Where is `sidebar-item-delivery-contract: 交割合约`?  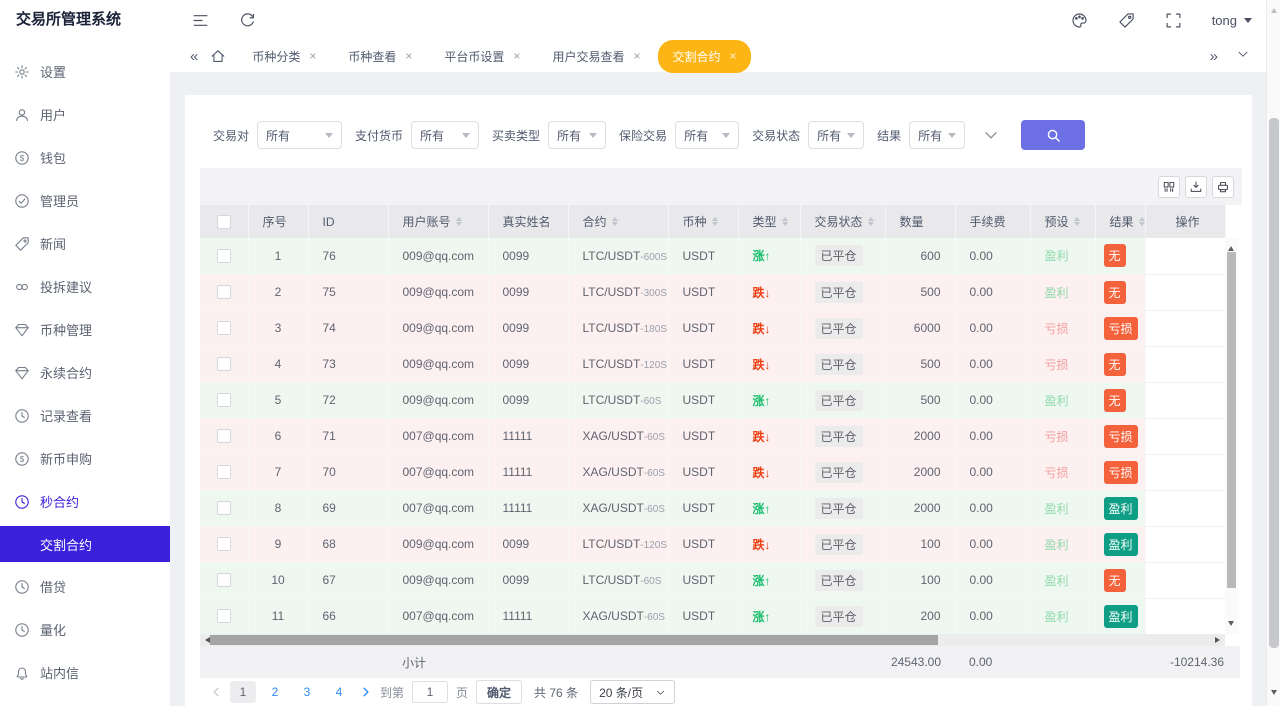 sidebar-item-delivery-contract: 交割合约 is located at coordinates (85, 544).